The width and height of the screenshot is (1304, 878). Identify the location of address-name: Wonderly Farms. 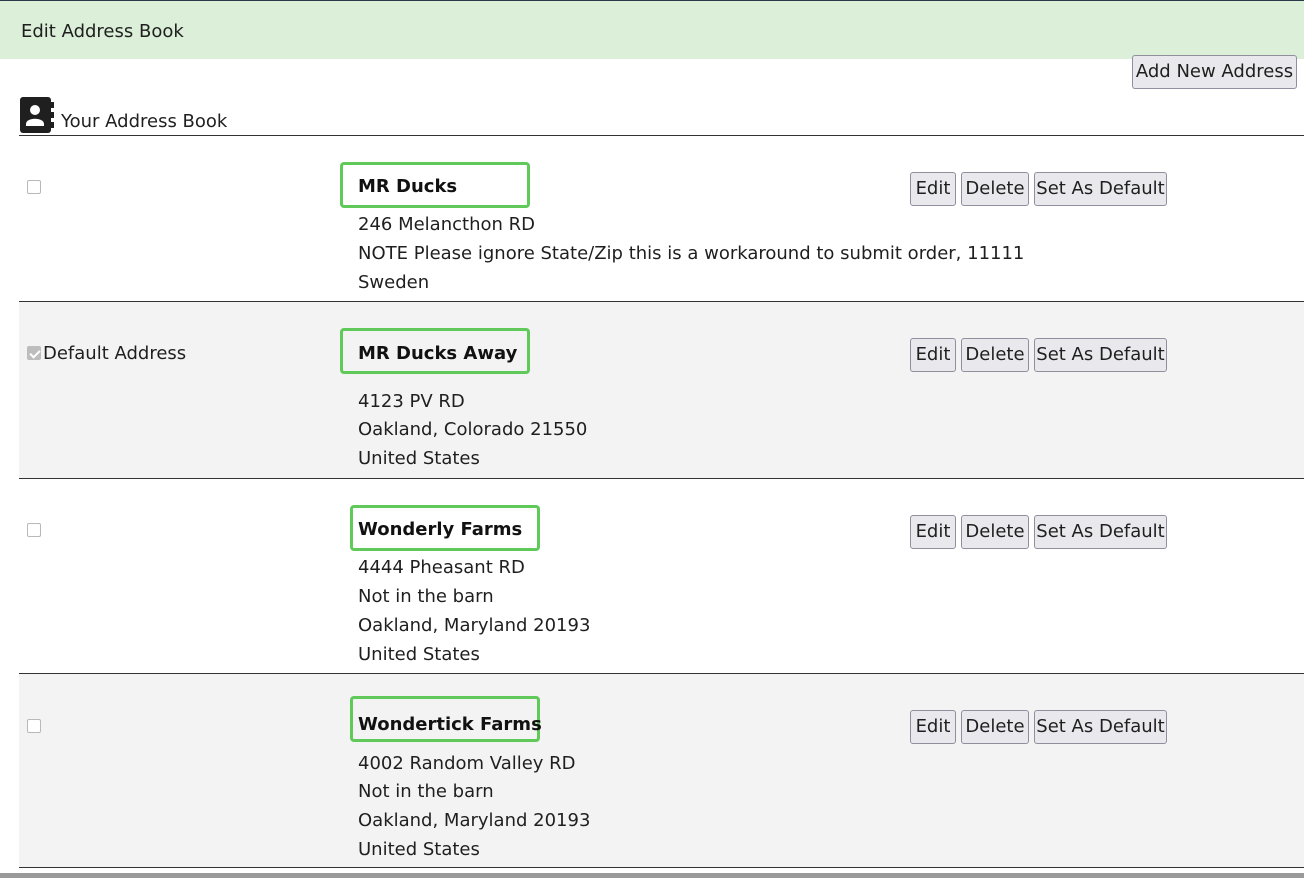
(440, 529).